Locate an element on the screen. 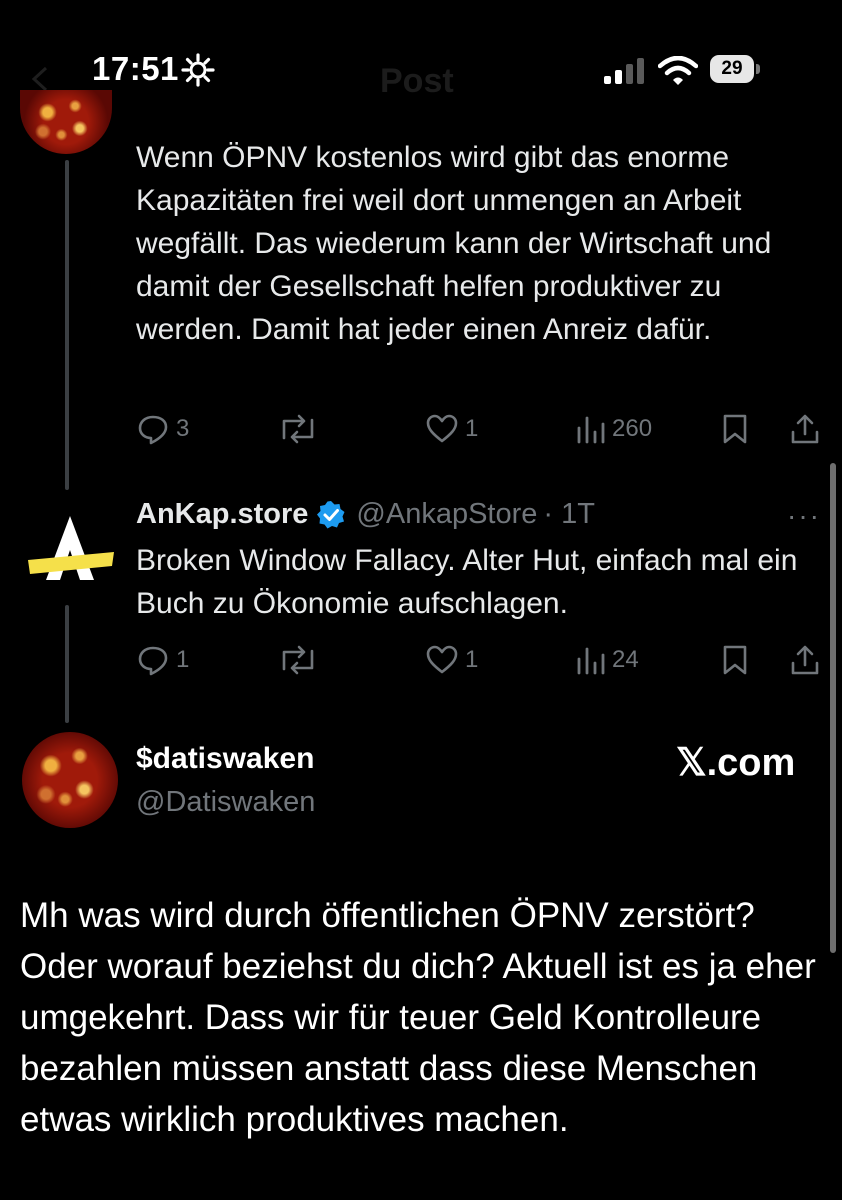 The width and height of the screenshot is (842, 1200). reply-button: 1 is located at coordinates (162, 660).